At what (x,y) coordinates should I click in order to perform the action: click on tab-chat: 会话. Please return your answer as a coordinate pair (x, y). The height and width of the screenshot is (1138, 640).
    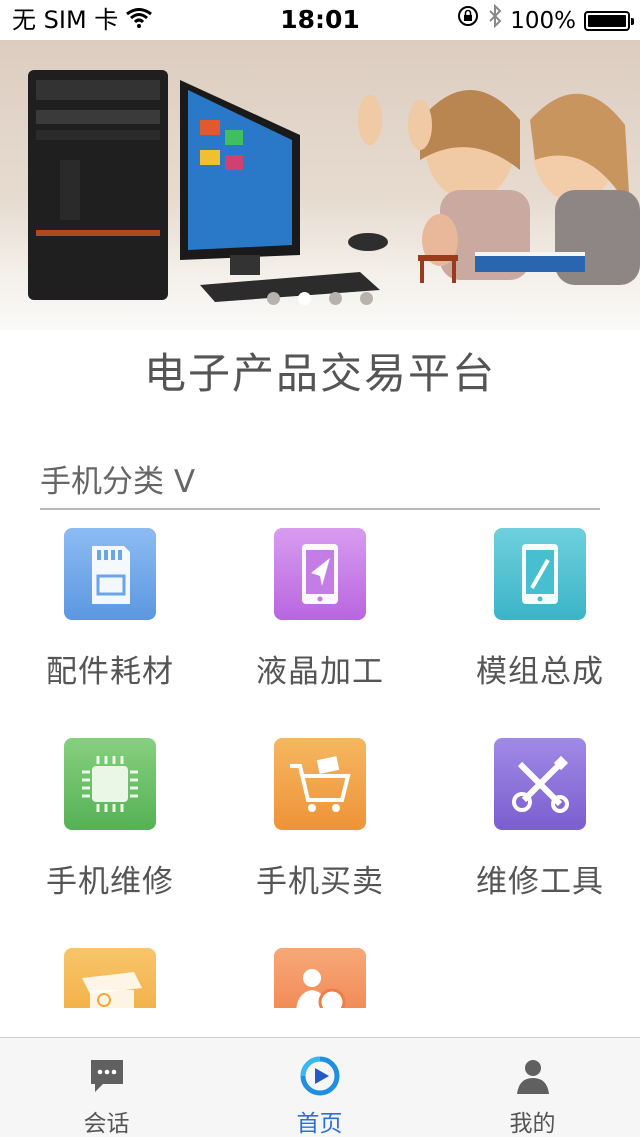
    Looking at the image, I should click on (106, 1087).